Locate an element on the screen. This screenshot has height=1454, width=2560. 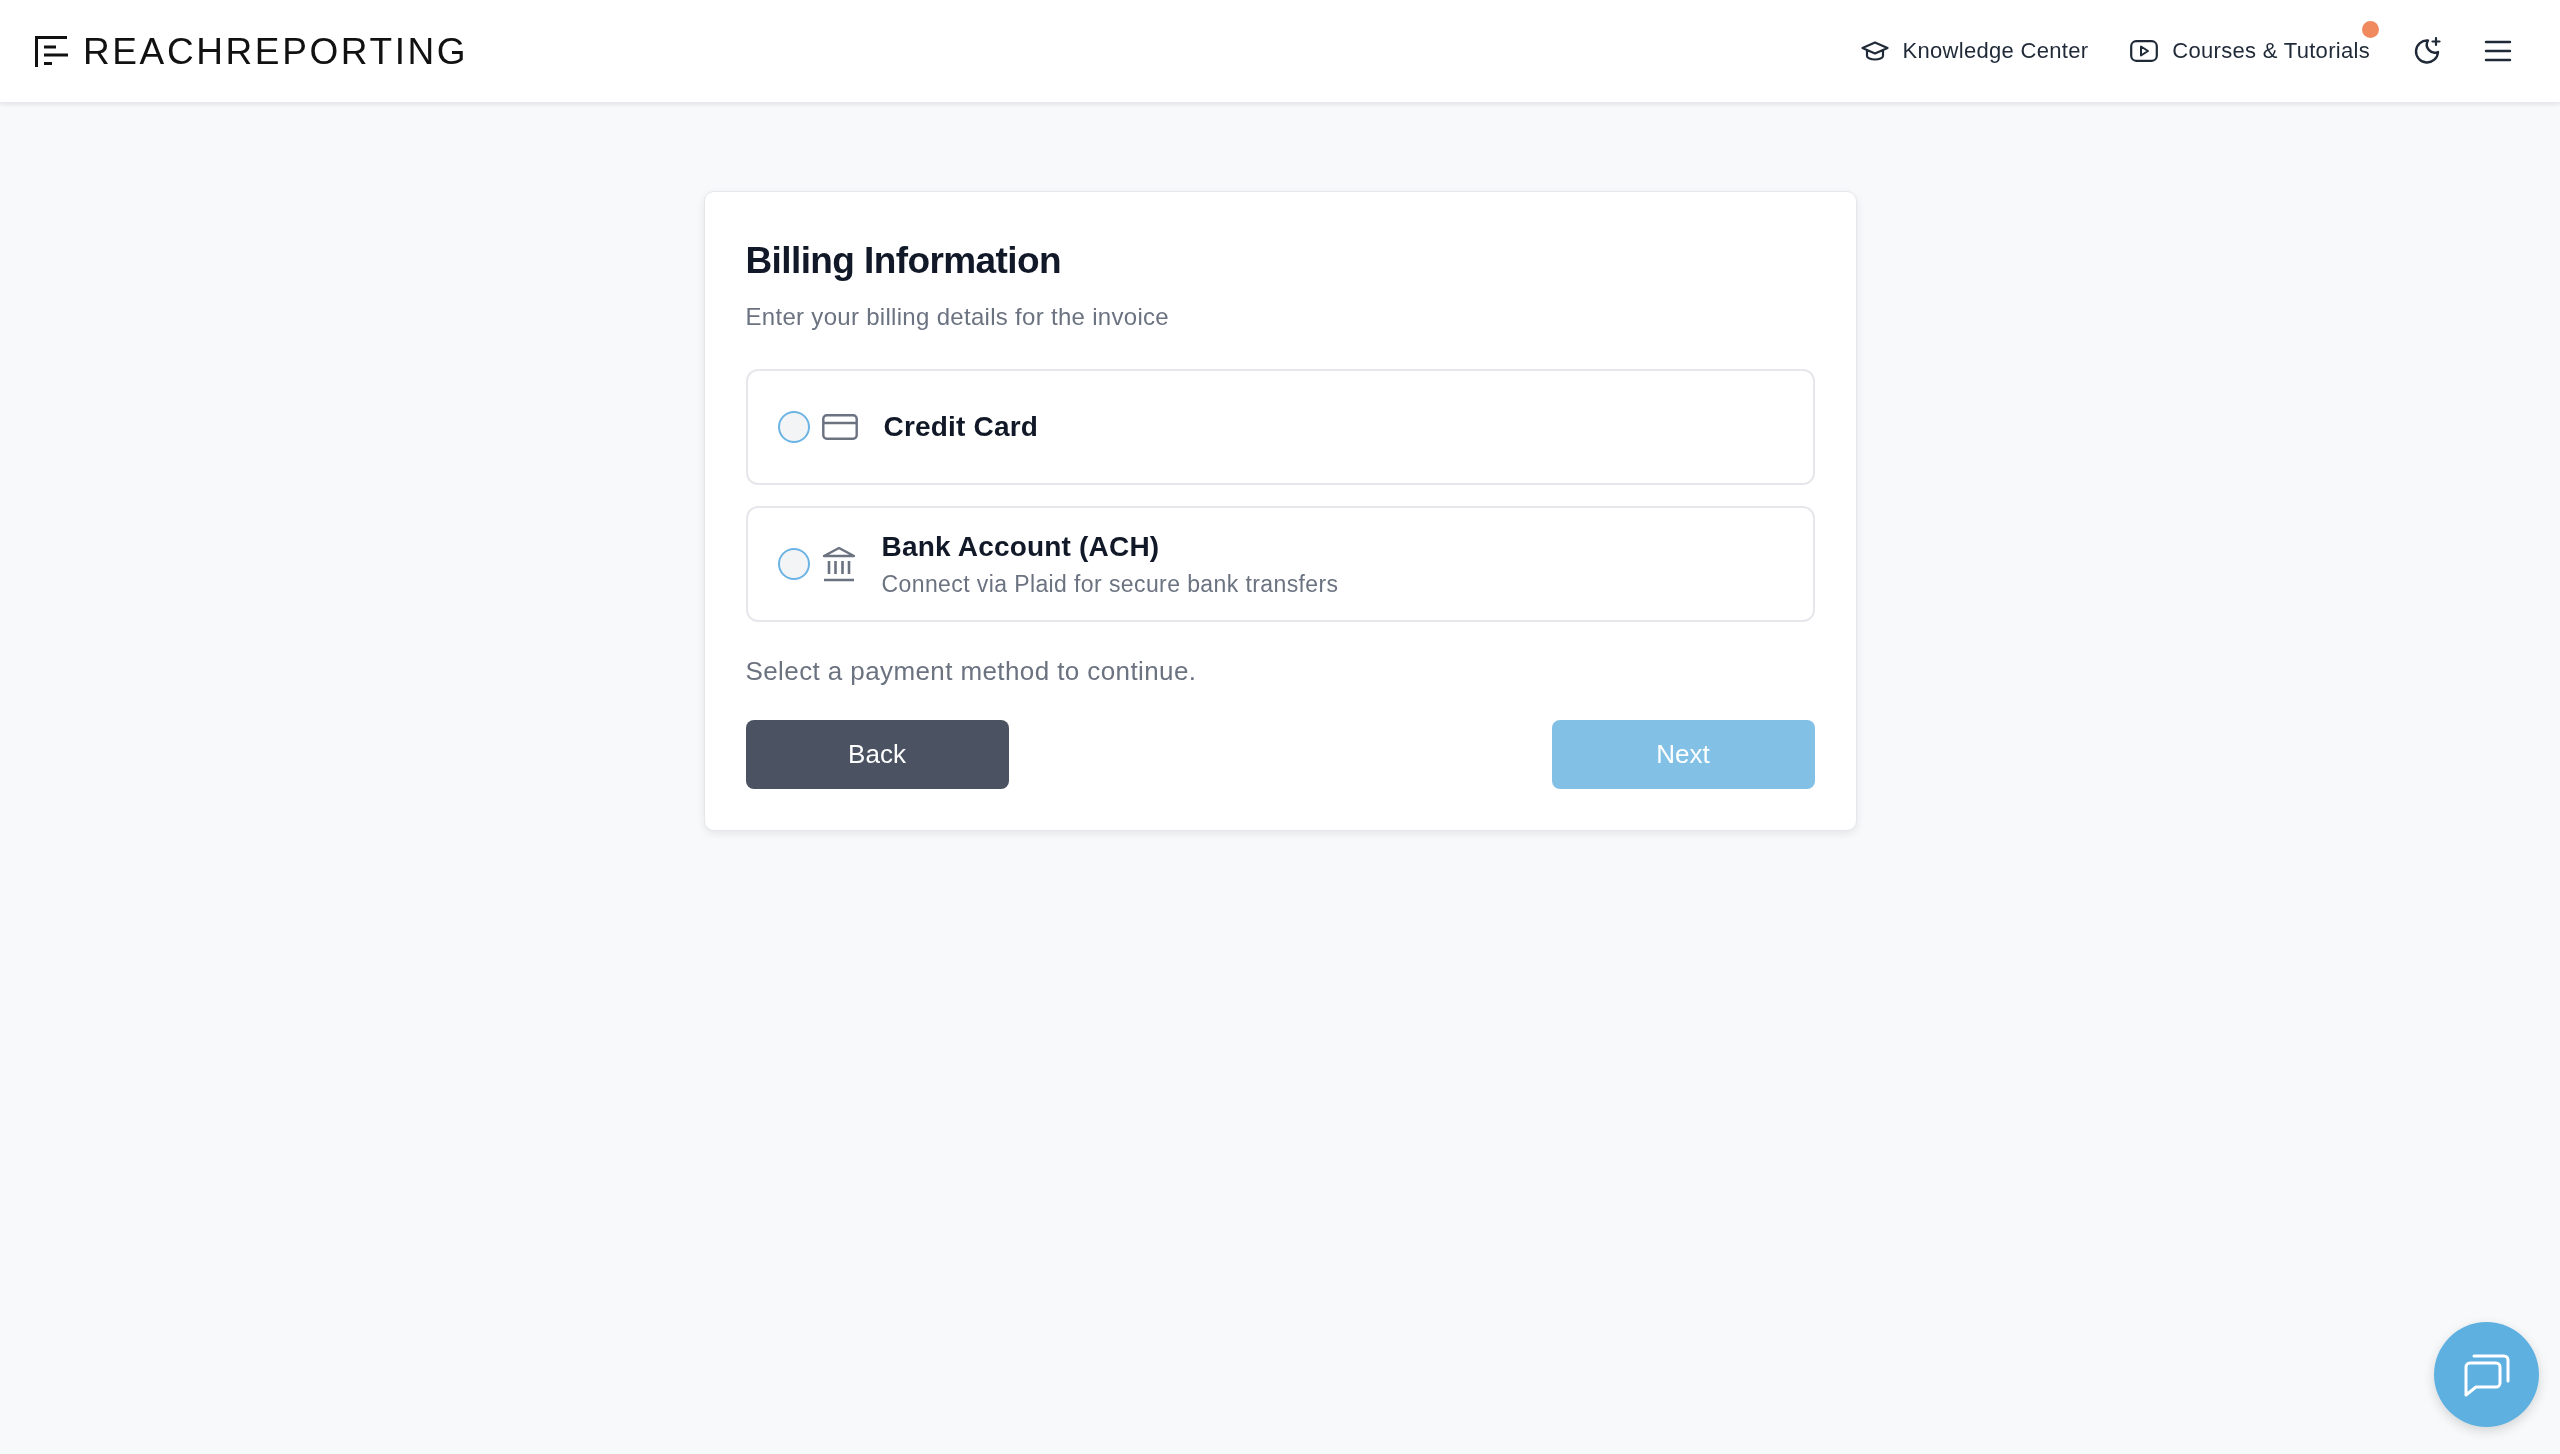
card-subtitle: Enter your billing details for the invoice is located at coordinates (957, 317).